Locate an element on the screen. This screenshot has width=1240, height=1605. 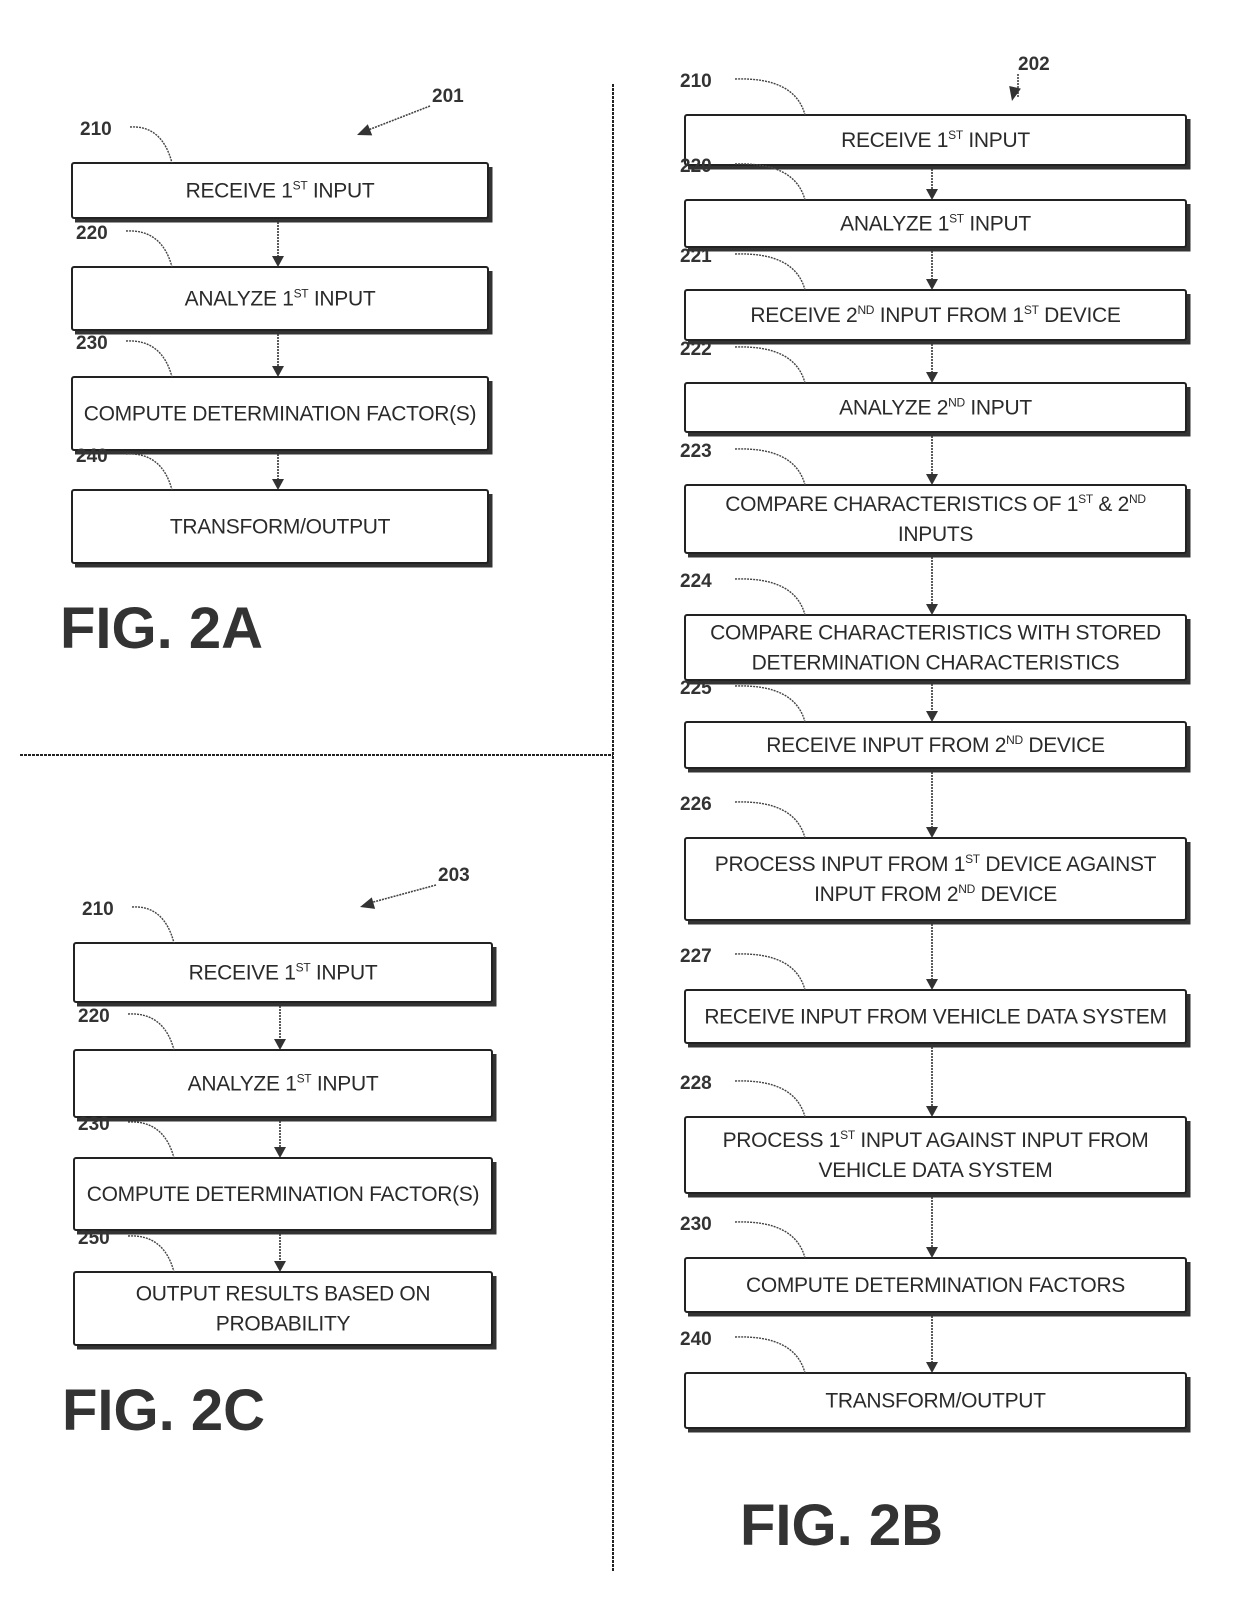
figure-label: FIG. 2C is located at coordinates (163, 1410).